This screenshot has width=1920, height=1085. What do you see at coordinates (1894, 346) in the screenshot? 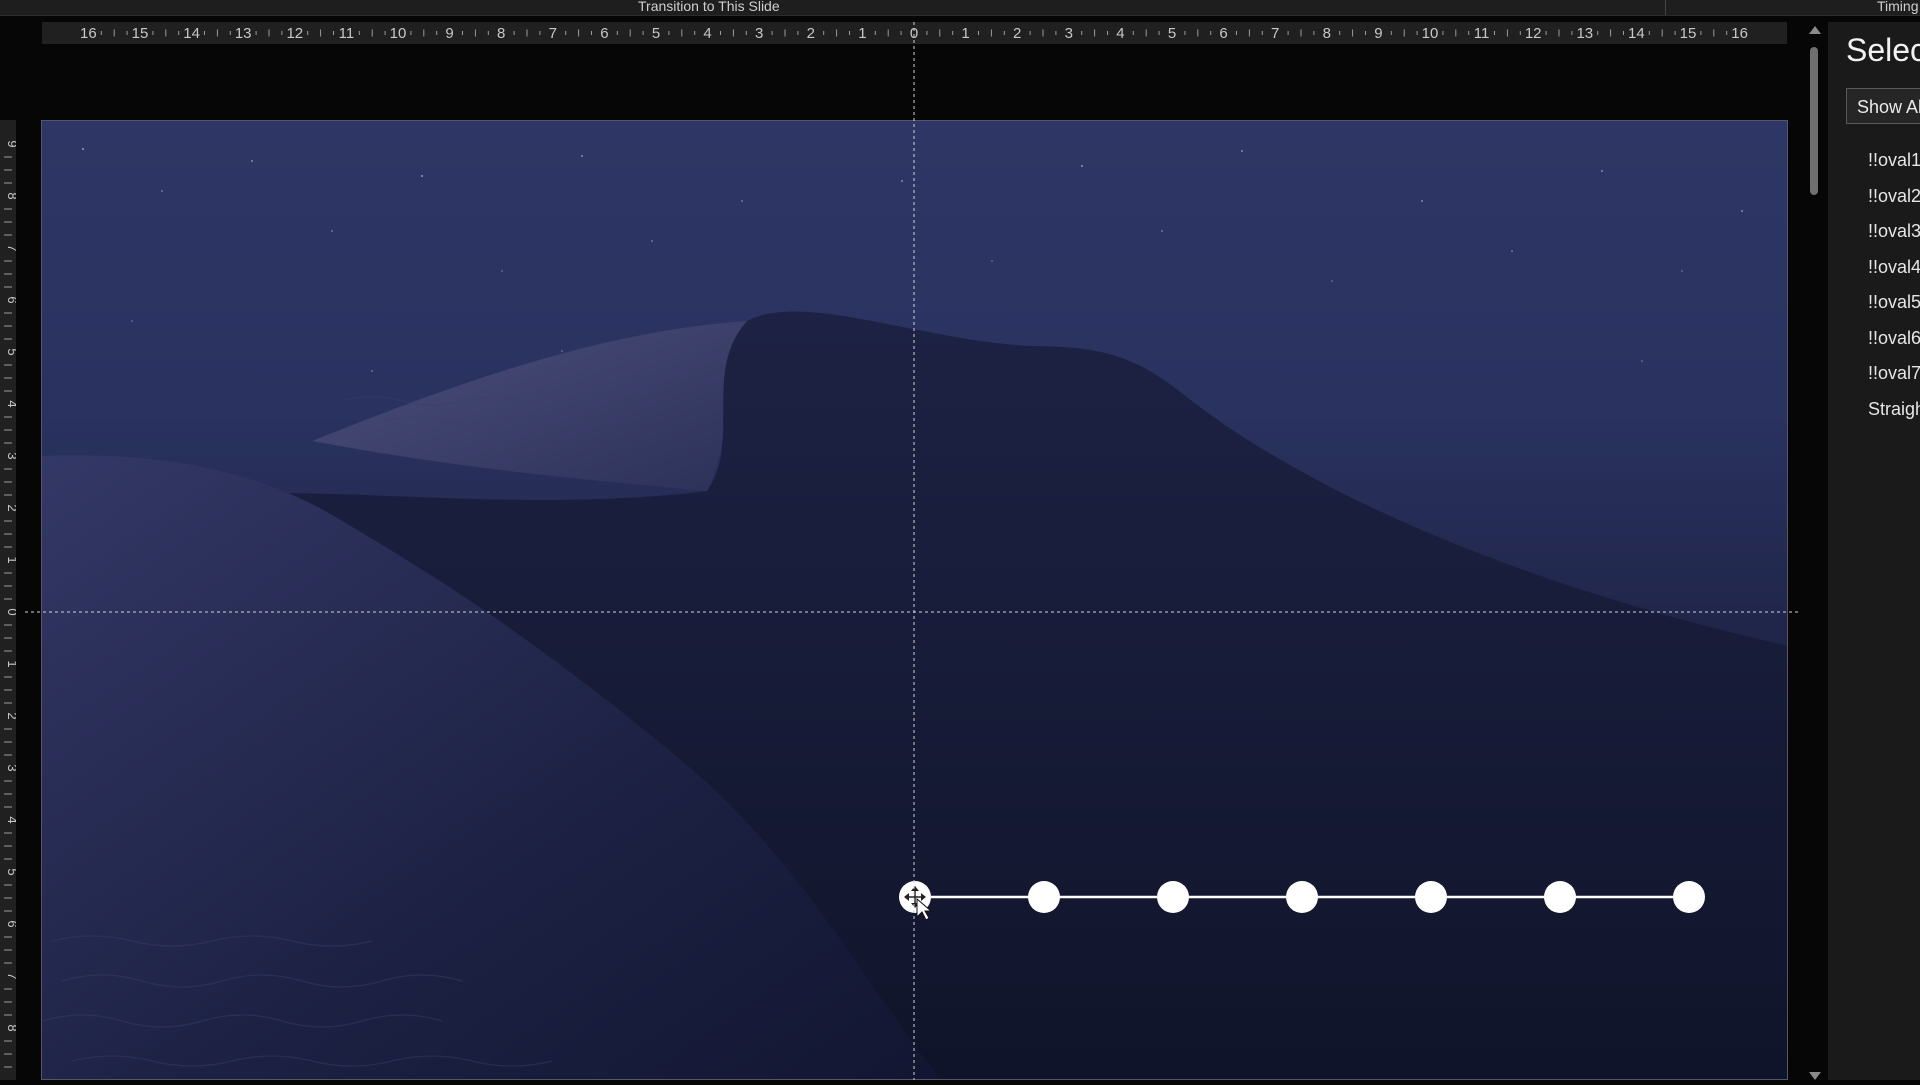
I see `selection-item-oval6: !!oval6` at bounding box center [1894, 346].